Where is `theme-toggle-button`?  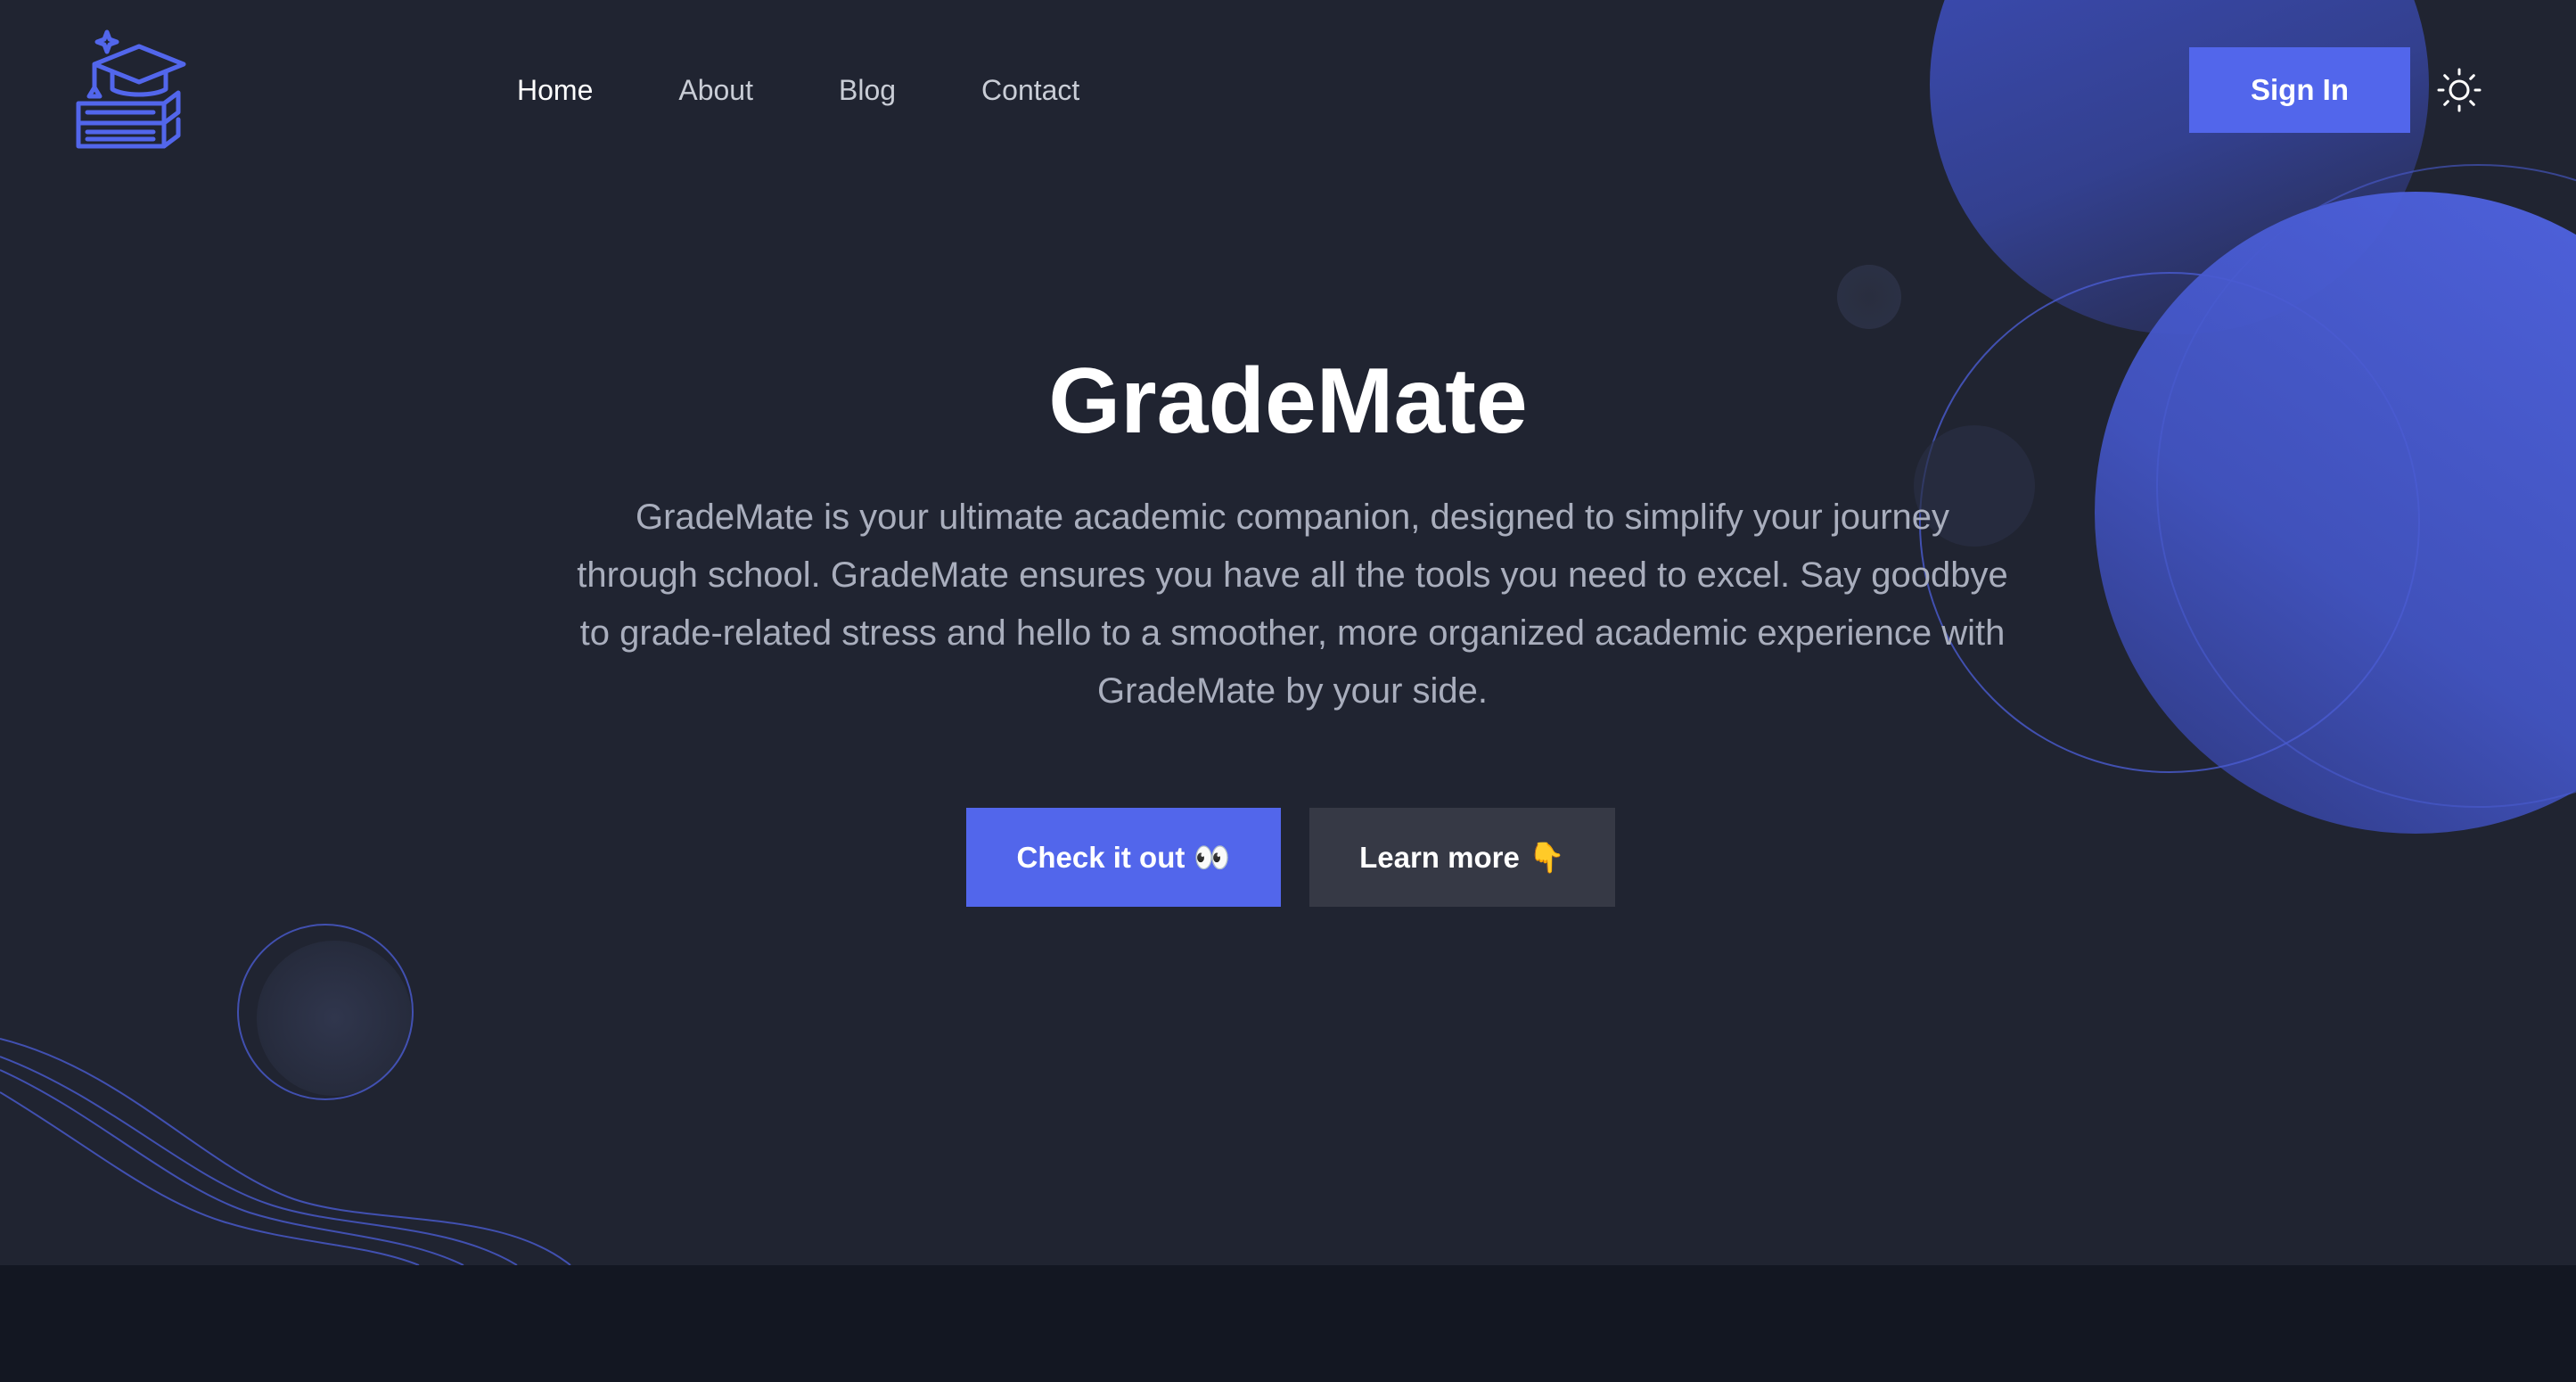 theme-toggle-button is located at coordinates (2459, 90).